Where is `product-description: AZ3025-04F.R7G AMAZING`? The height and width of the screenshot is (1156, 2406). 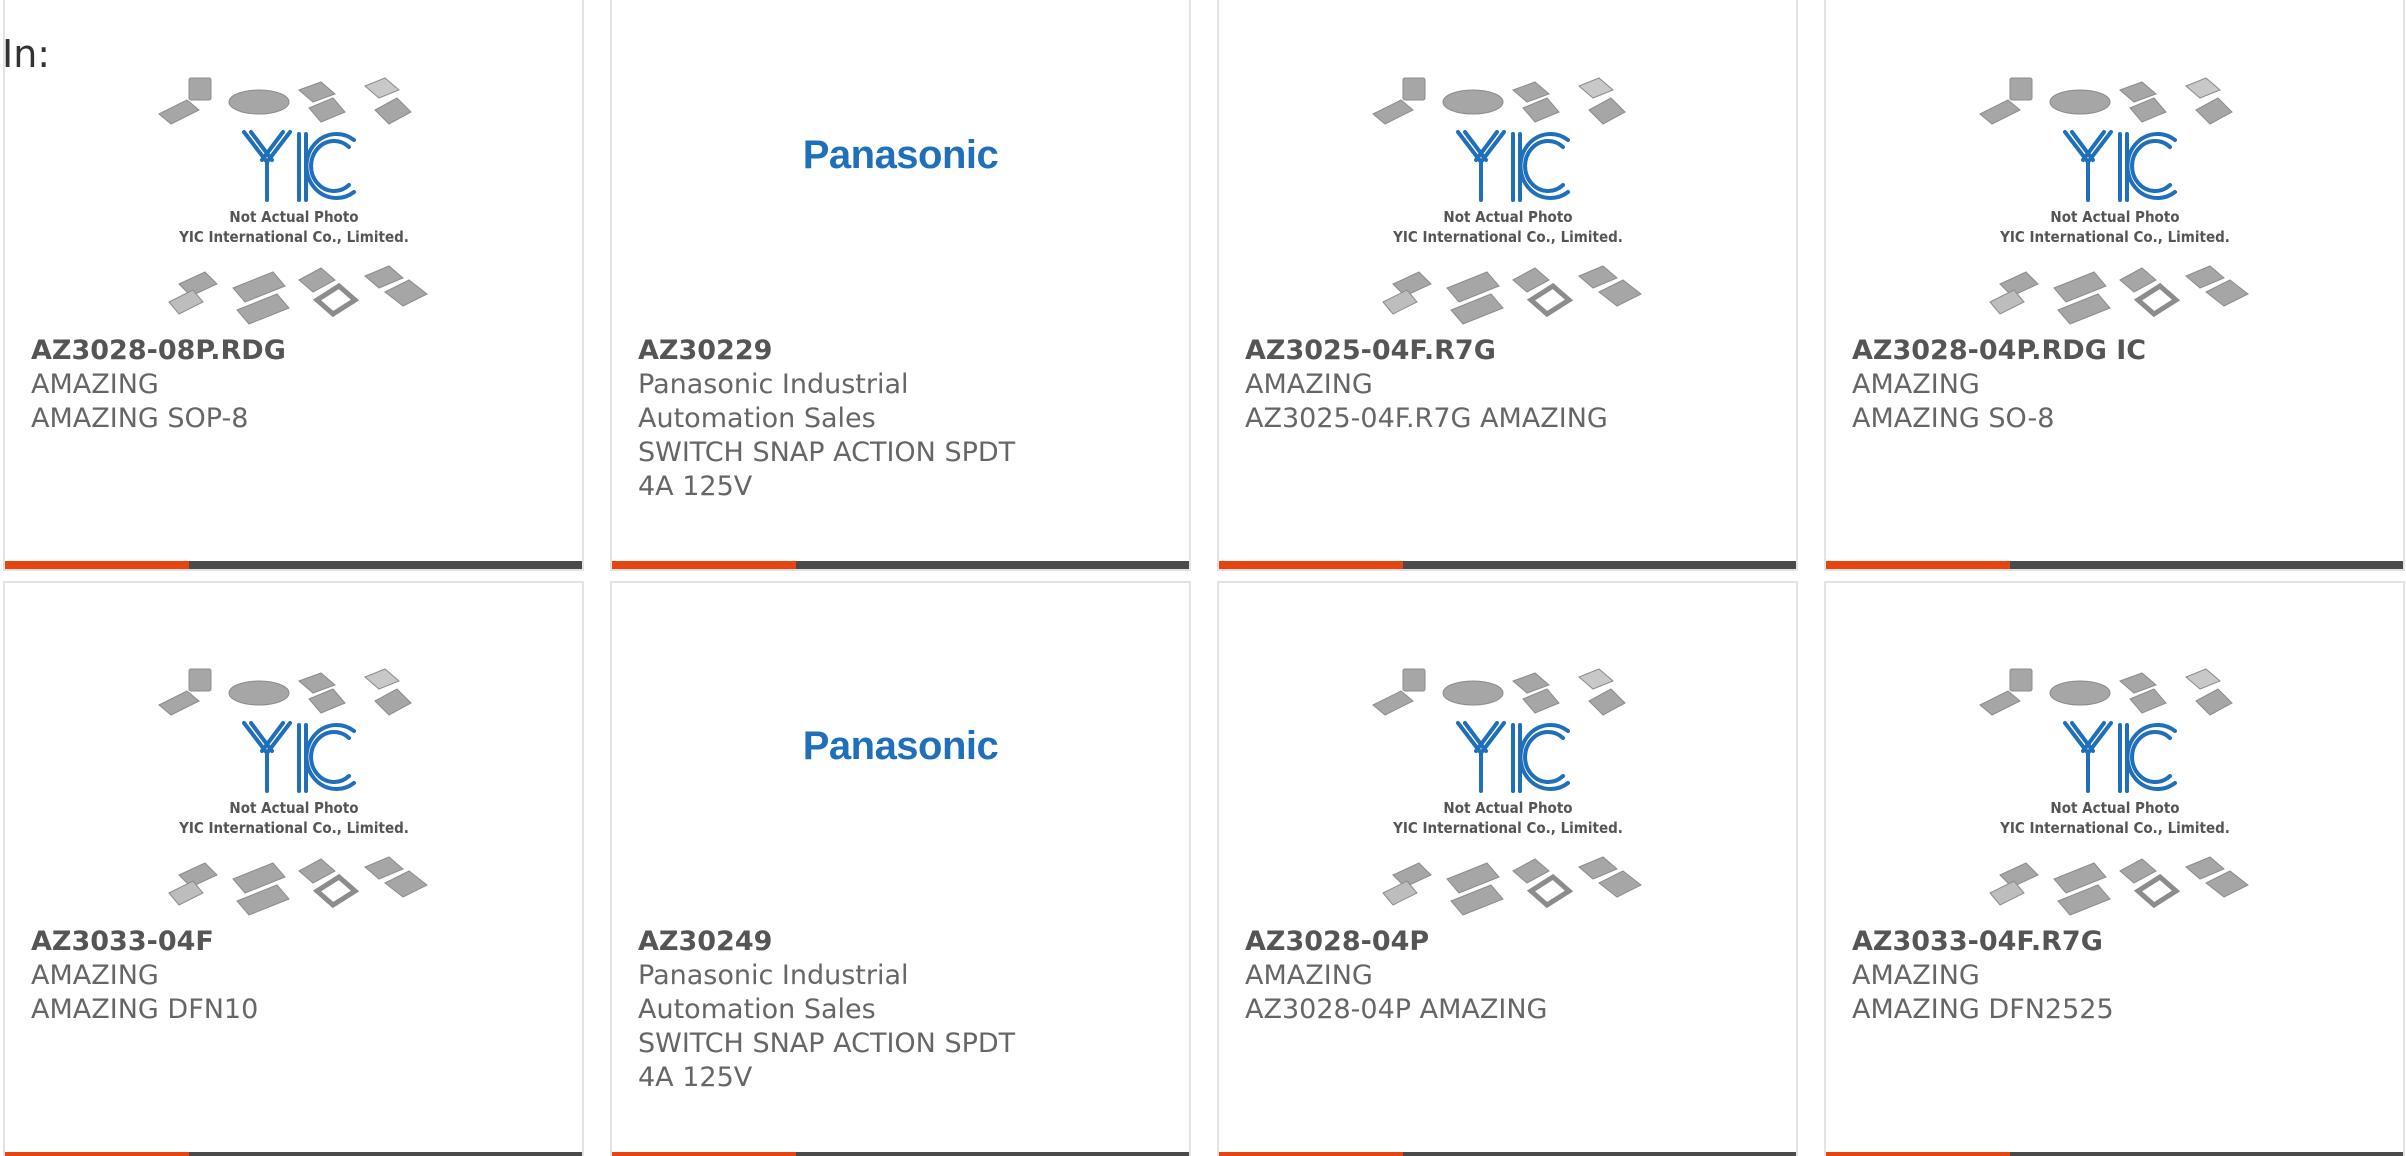
product-description: AZ3025-04F.R7G AMAZING is located at coordinates (1426, 418).